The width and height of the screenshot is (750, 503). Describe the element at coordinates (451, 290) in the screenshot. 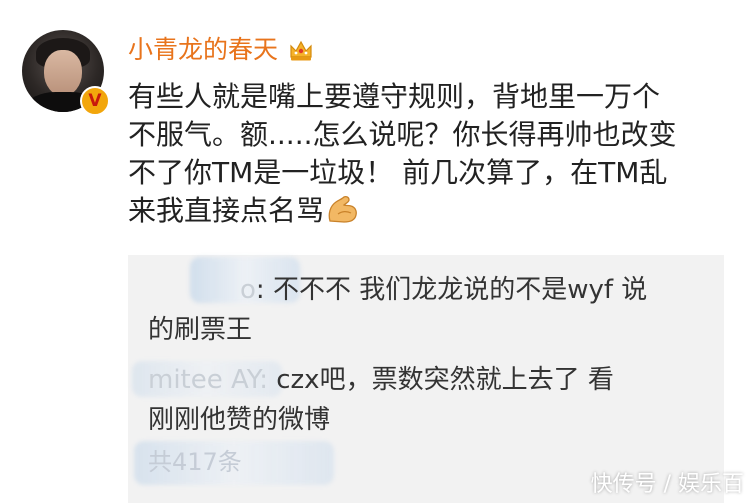

I see `reply-text: : 不不不 我们龙龙说的不是wyf 说` at that location.